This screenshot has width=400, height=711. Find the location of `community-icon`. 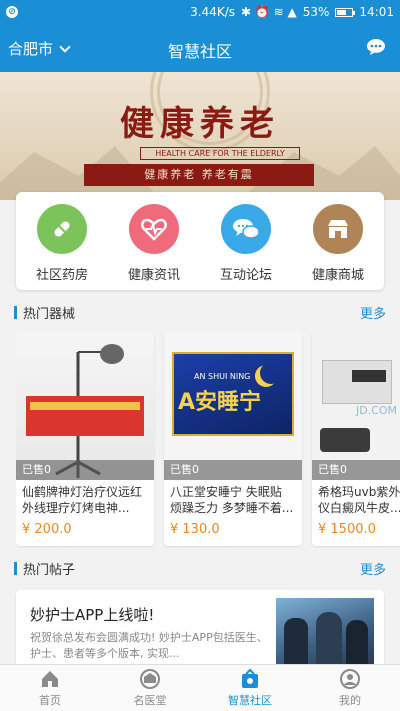

community-icon is located at coordinates (250, 678).